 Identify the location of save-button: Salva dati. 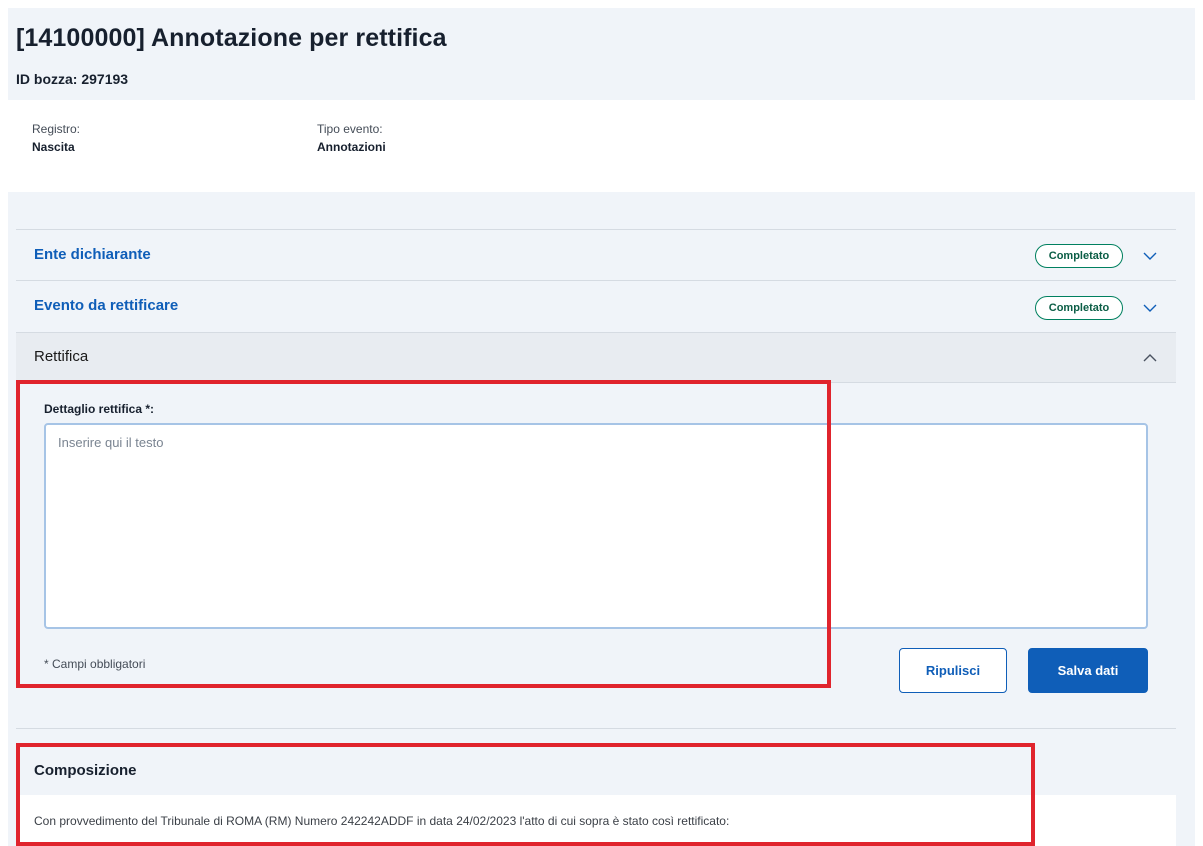
(1088, 670).